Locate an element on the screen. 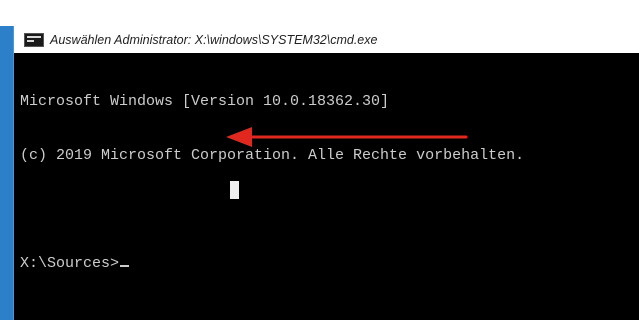  cmd-console-icon is located at coordinates (34, 39).